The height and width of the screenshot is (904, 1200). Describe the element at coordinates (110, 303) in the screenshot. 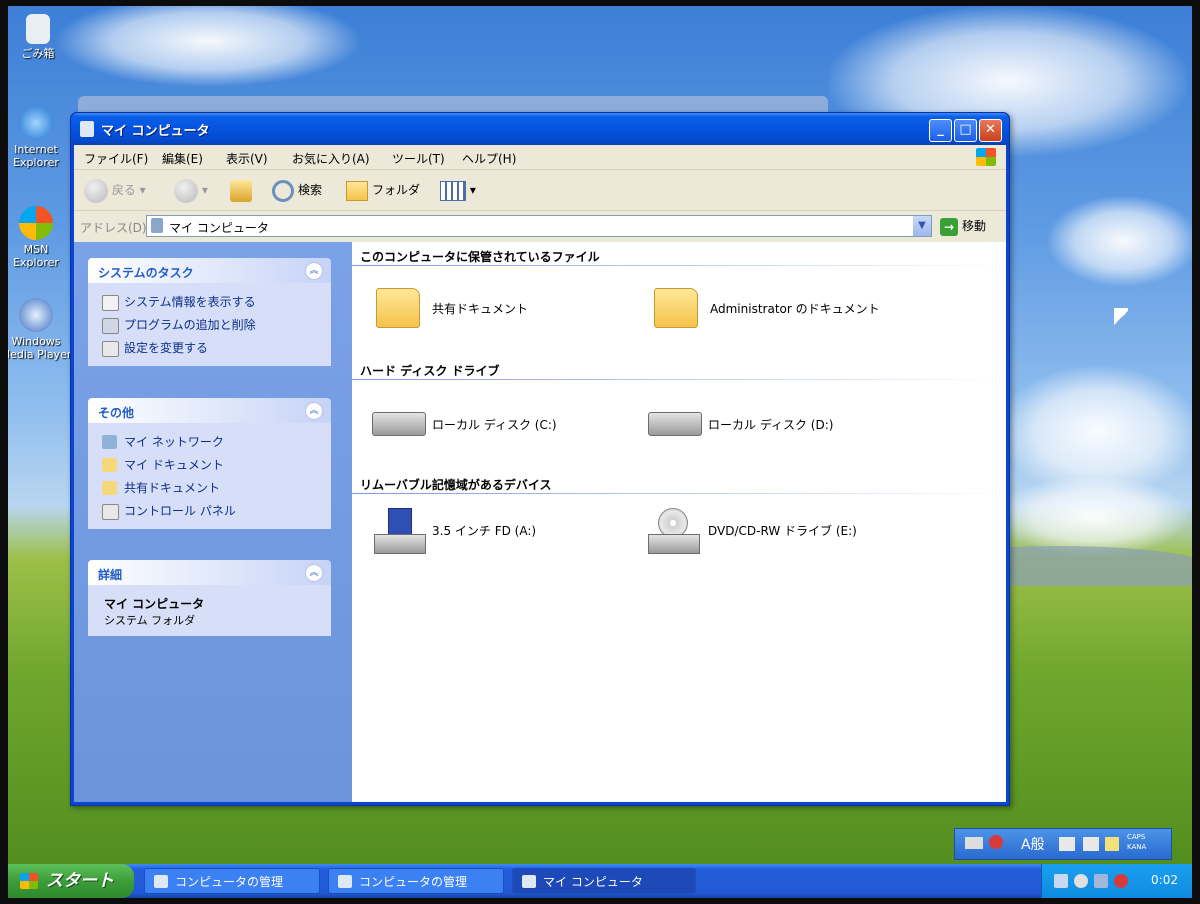

I see `system-info-icon` at that location.